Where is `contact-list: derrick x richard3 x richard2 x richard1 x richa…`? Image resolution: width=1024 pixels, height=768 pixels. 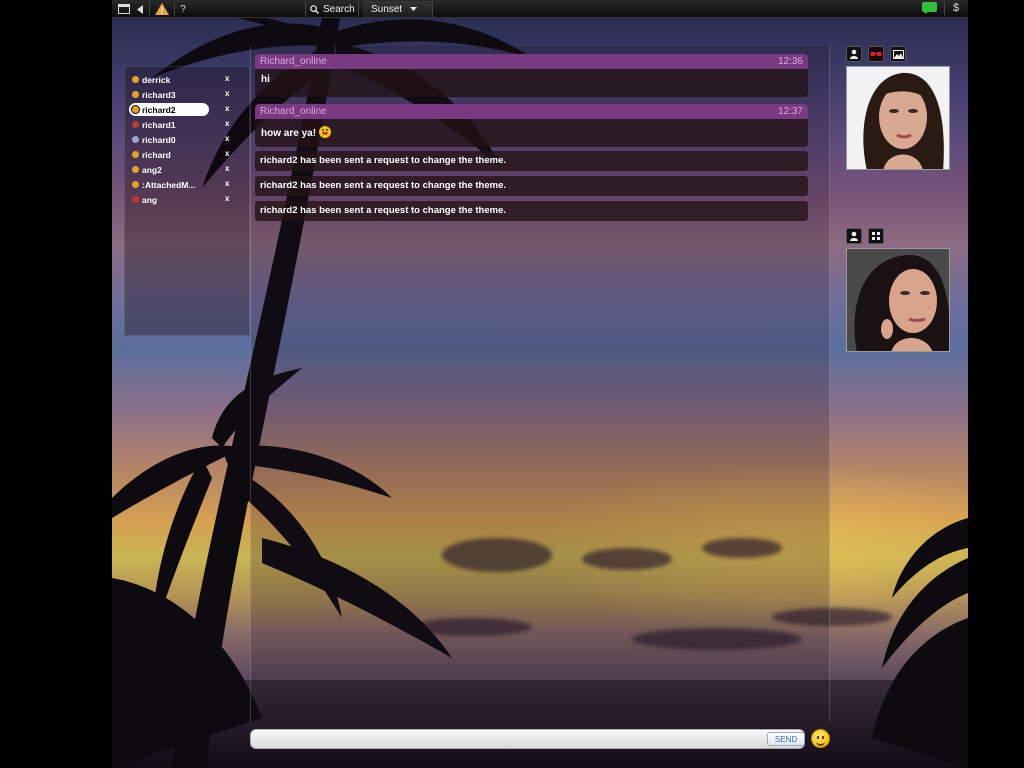
contact-list: derrick x richard3 x richard2 x richard1 x richa… is located at coordinates (187, 201).